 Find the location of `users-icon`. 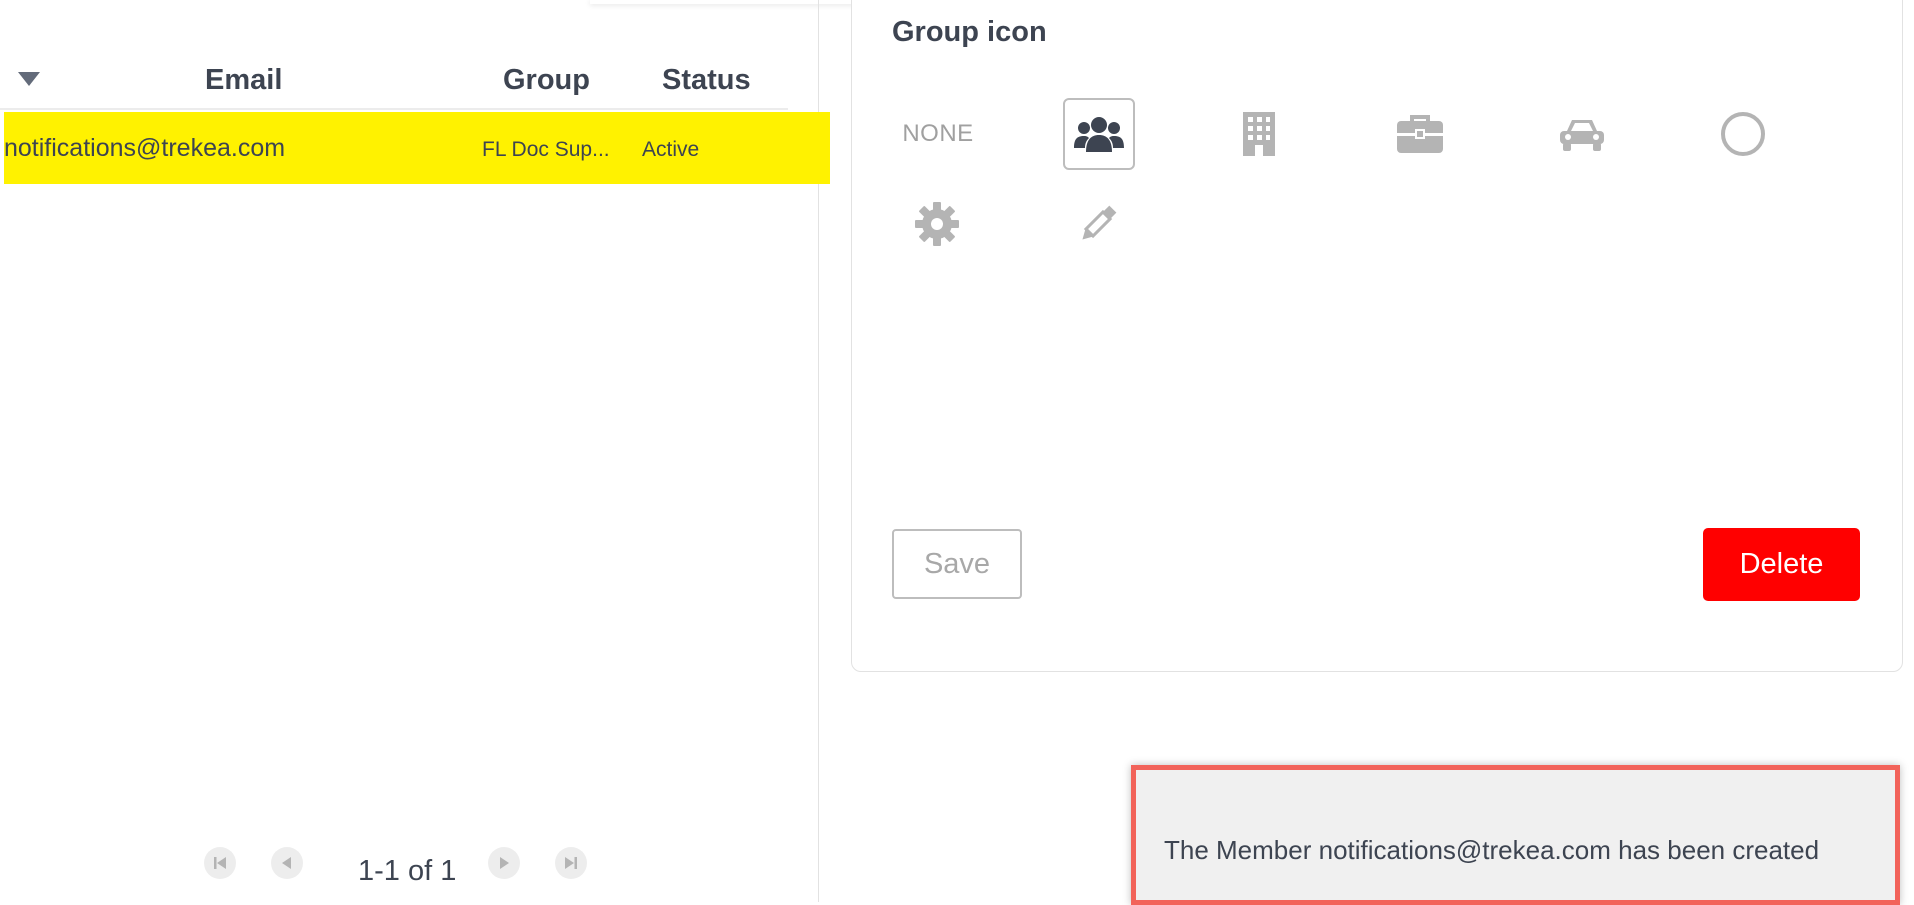

users-icon is located at coordinates (1099, 134).